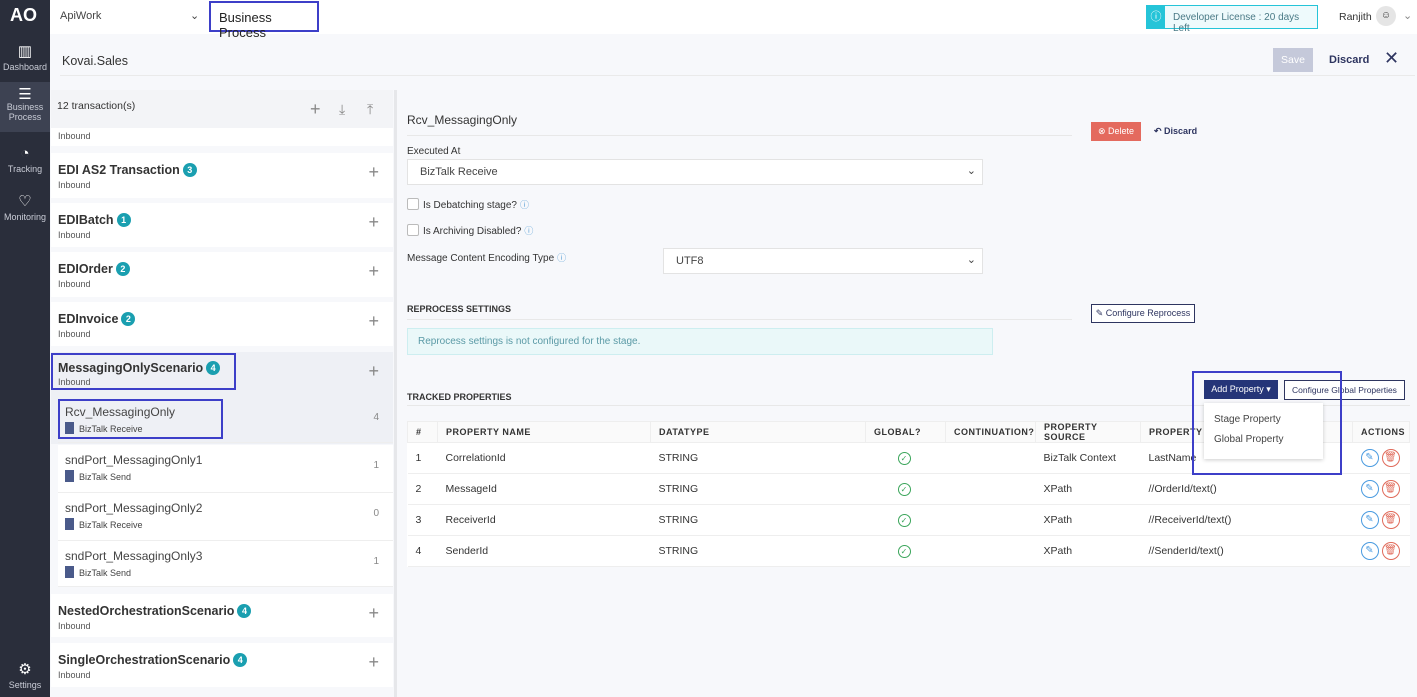 Image resolution: width=1417 pixels, height=697 pixels. I want to click on sidebar-item-monitoring: ♡ Monitoring, so click(25, 210).